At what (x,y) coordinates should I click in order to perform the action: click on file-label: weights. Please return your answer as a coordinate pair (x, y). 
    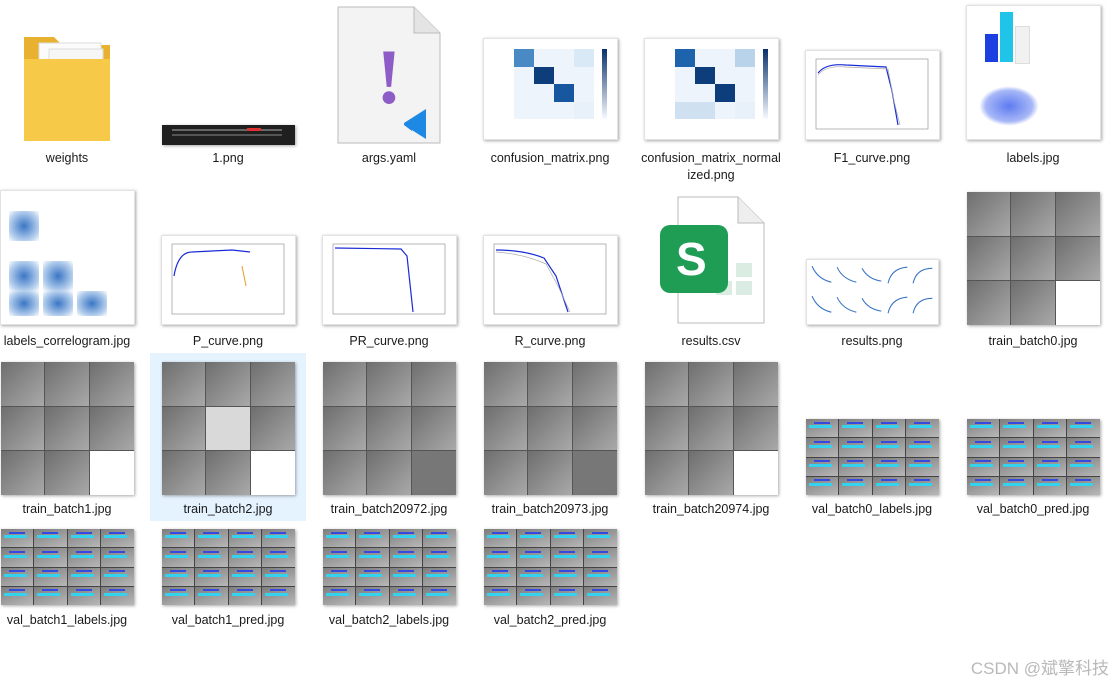
    Looking at the image, I should click on (67, 158).